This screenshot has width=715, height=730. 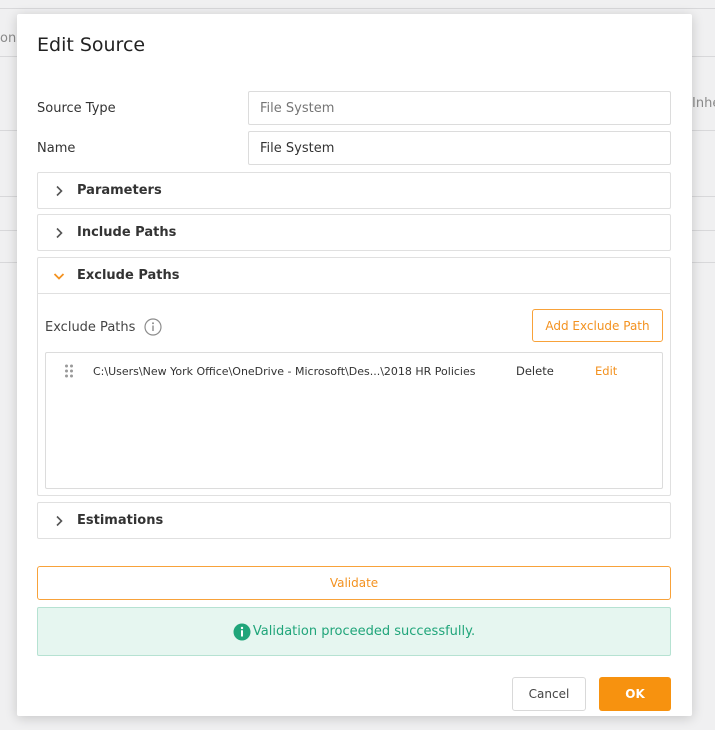 What do you see at coordinates (459, 148) in the screenshot?
I see `name-input` at bounding box center [459, 148].